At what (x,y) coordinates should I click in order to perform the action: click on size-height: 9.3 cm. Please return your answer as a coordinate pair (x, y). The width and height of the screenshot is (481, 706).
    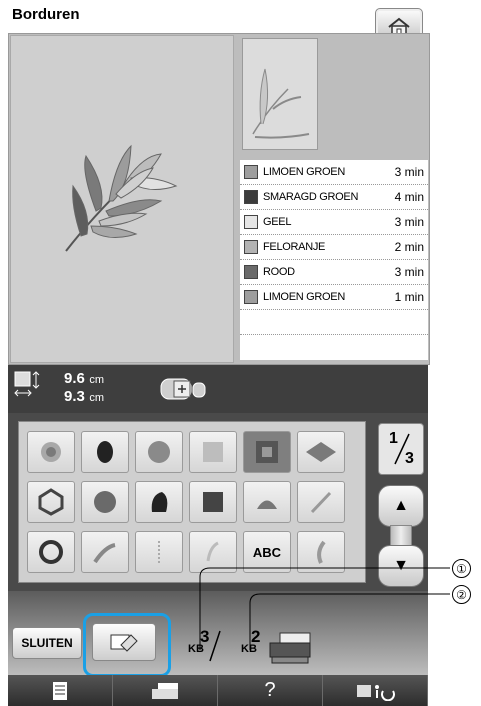
    Looking at the image, I should click on (84, 396).